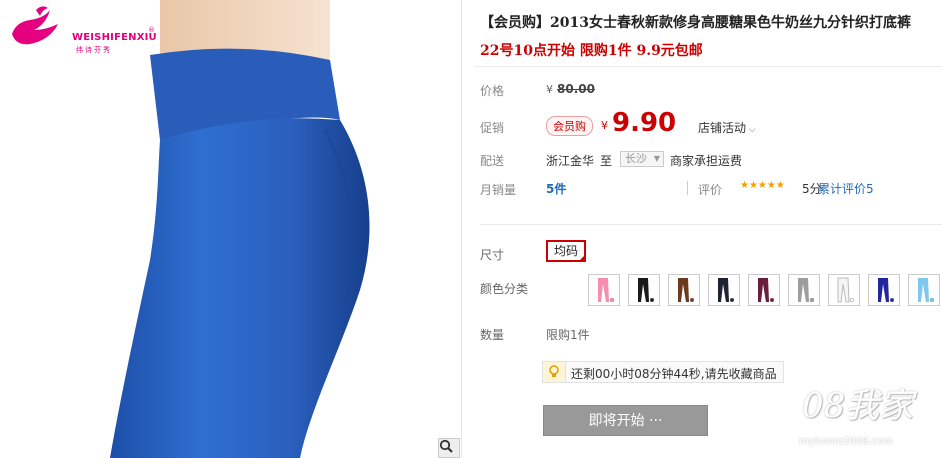 The image size is (942, 458). What do you see at coordinates (114, 37) in the screenshot?
I see `brand-name: WEISHIFENXIU` at bounding box center [114, 37].